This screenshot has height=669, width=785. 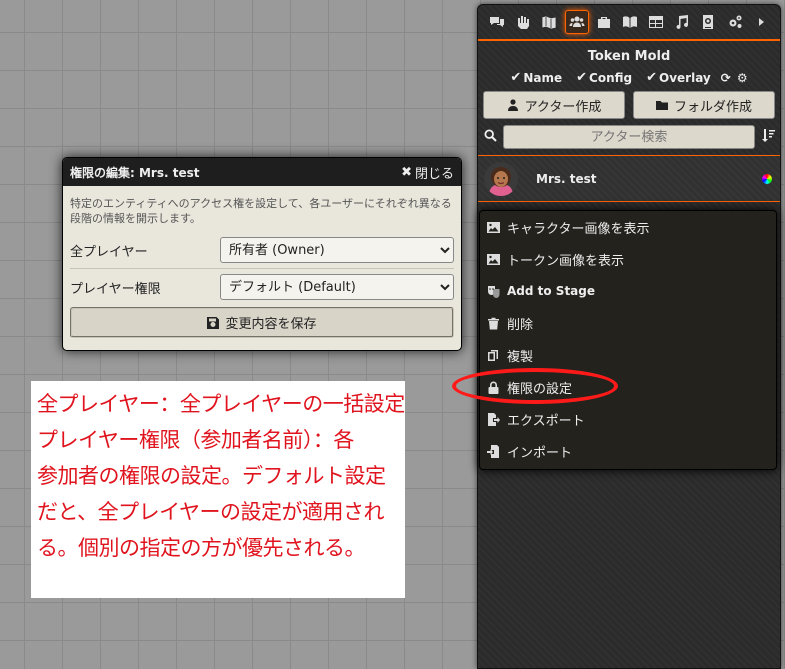 What do you see at coordinates (726, 78) in the screenshot?
I see `sync-icon: ⟳` at bounding box center [726, 78].